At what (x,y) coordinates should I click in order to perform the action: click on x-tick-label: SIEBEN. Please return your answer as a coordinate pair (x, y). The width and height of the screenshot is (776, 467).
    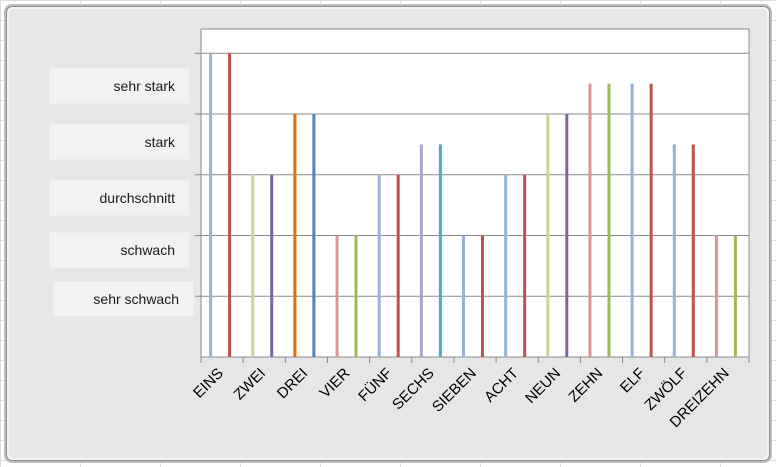
    Looking at the image, I should click on (454, 390).